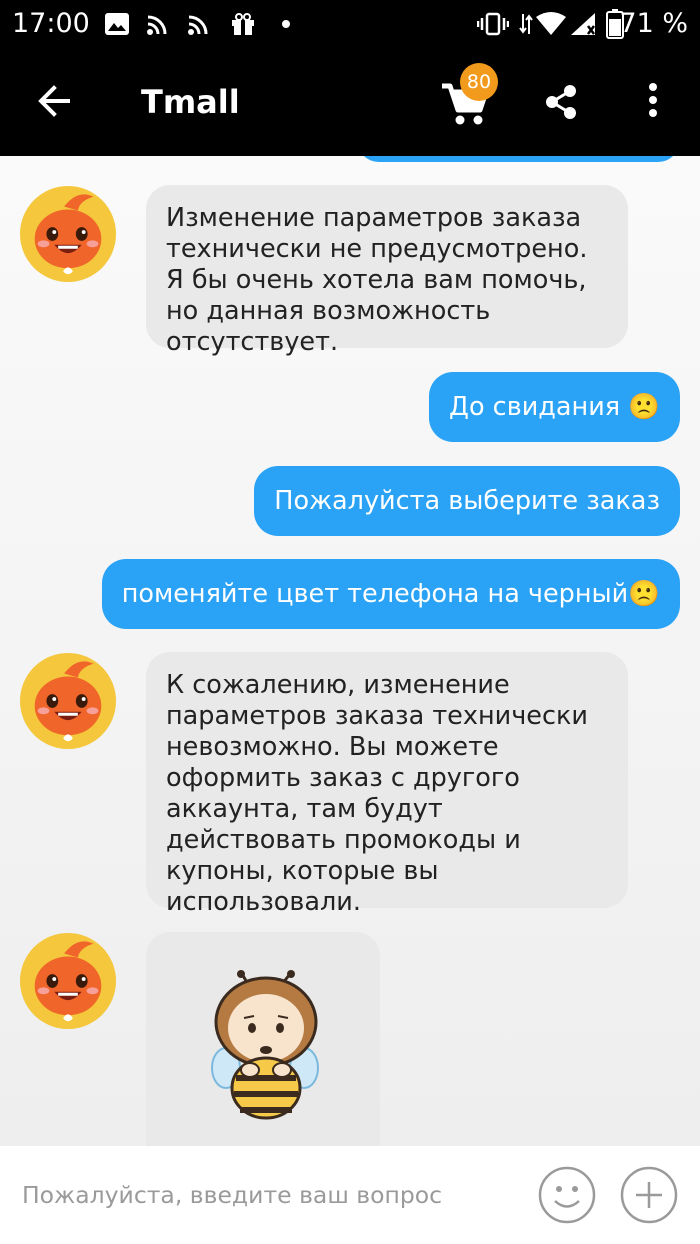  Describe the element at coordinates (232, 1195) in the screenshot. I see `question-input-placeholder: Пожалуйста, введите ваш вопрос` at that location.